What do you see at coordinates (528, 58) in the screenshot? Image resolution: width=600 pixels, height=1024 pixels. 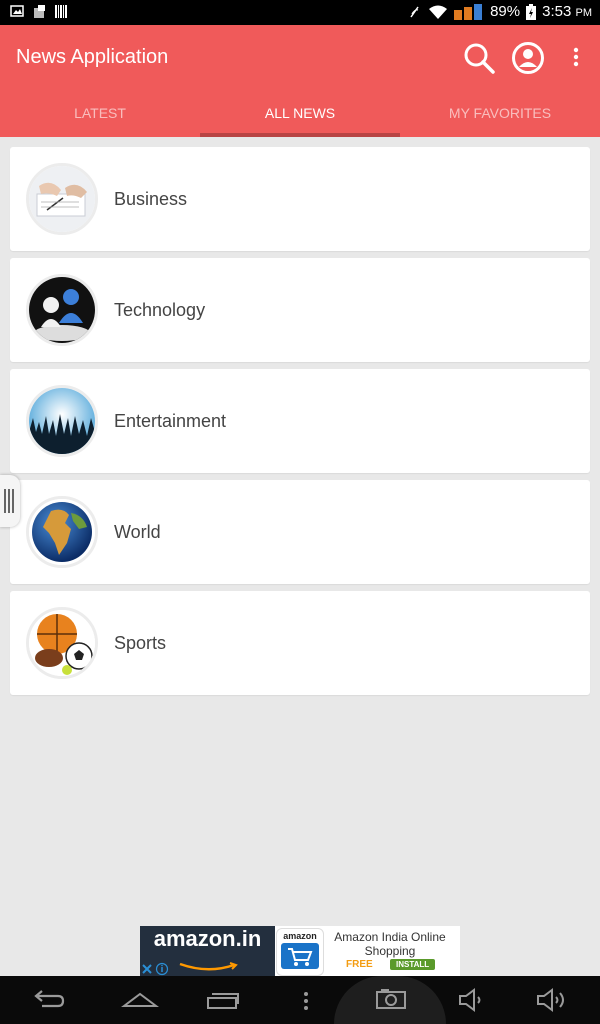 I see `account-icon` at bounding box center [528, 58].